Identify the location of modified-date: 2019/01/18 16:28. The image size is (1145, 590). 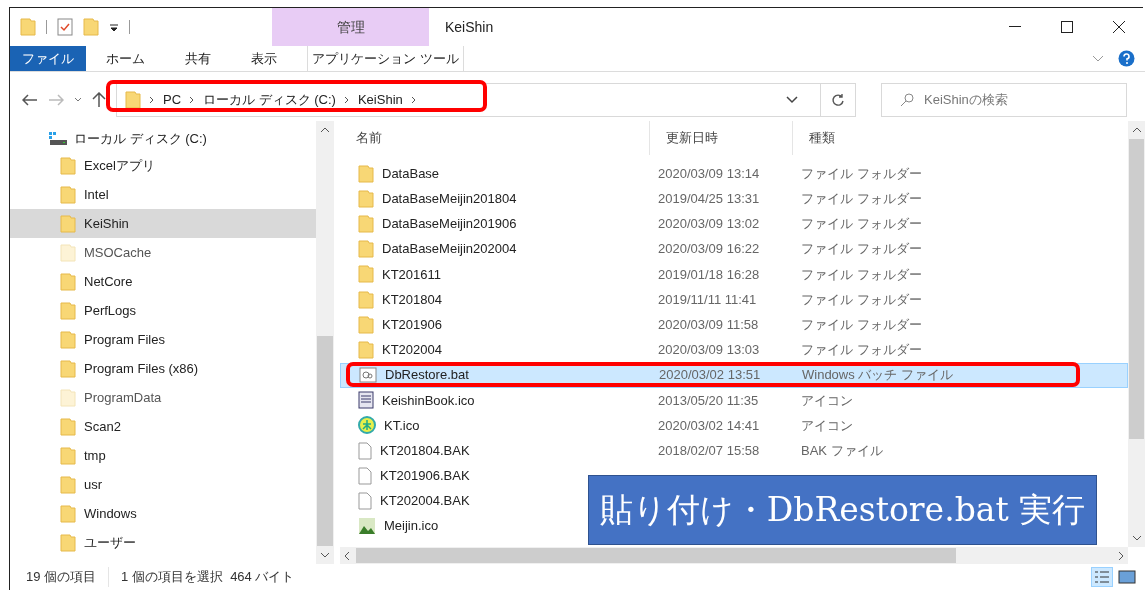
(709, 274).